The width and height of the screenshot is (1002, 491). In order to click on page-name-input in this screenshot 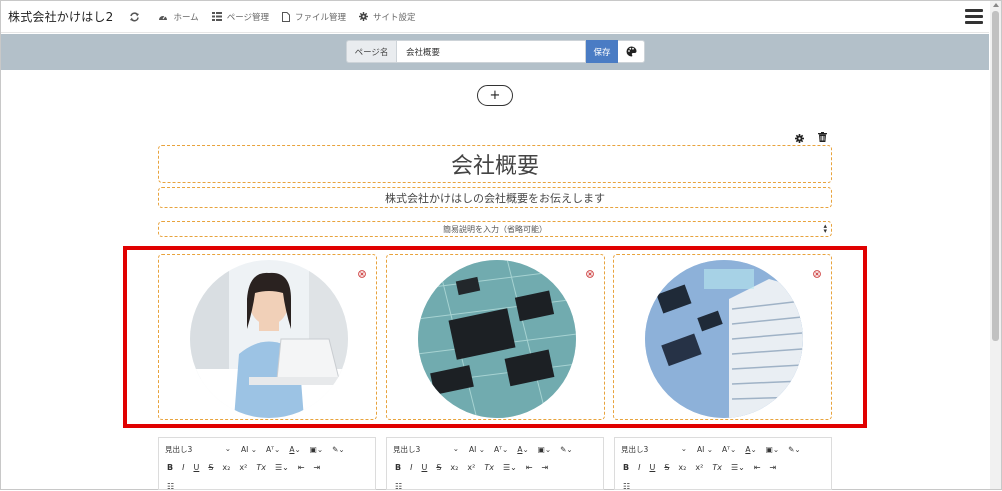, I will do `click(491, 51)`.